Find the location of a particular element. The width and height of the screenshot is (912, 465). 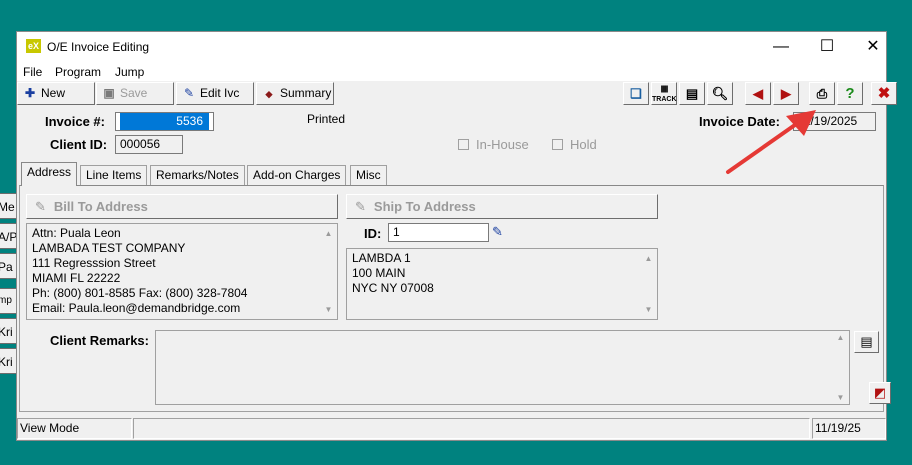

menu-file: File is located at coordinates (32, 72).